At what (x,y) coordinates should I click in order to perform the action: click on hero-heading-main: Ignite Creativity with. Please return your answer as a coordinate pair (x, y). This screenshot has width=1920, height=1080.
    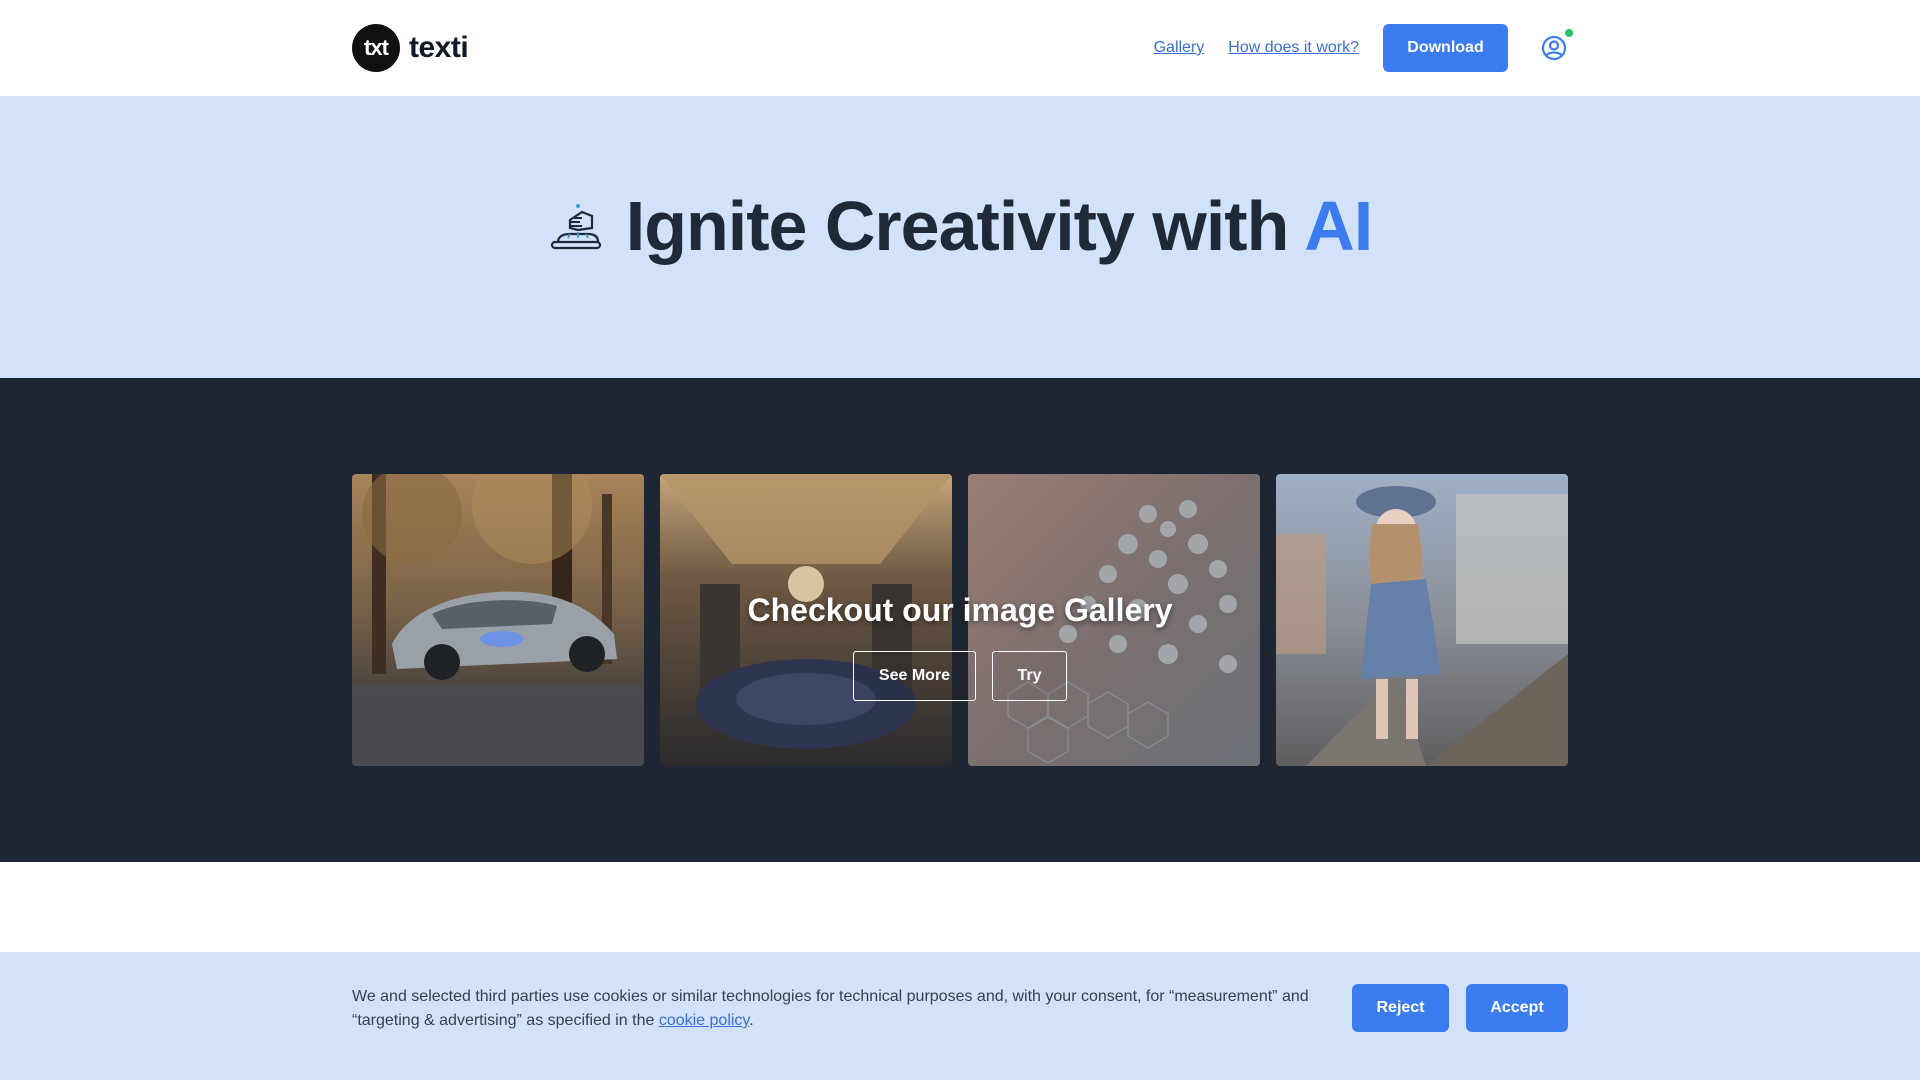
    Looking at the image, I should click on (957, 226).